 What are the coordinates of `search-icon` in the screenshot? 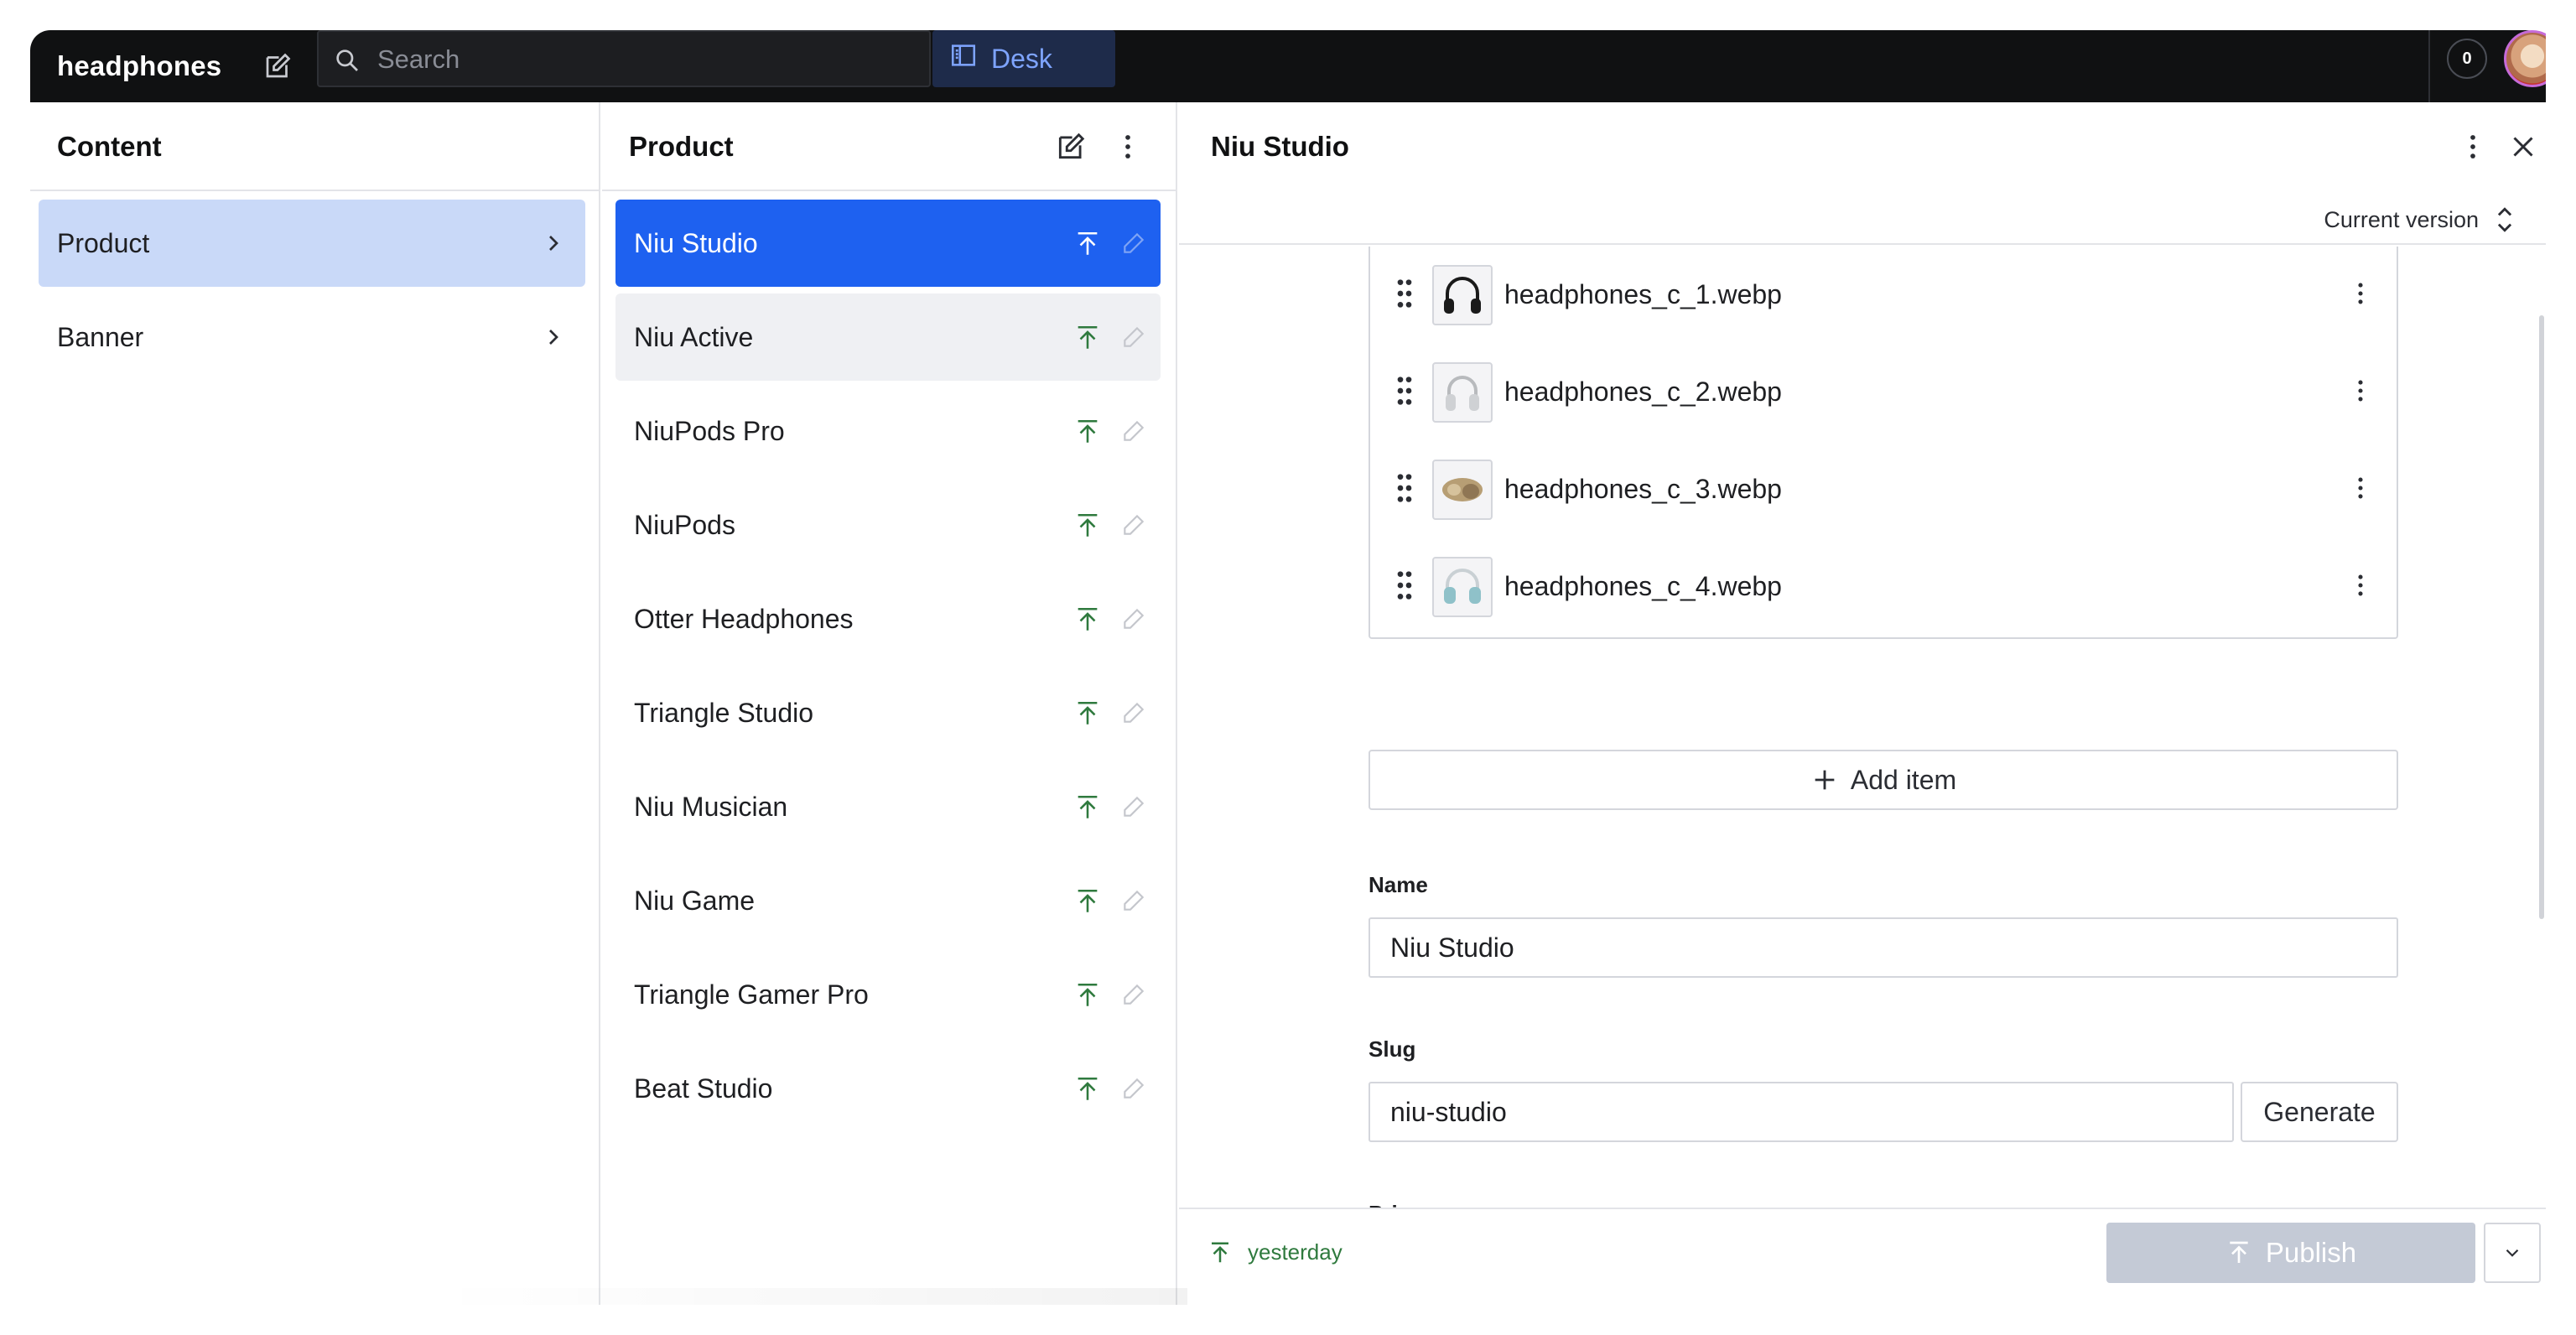 It's located at (347, 60).